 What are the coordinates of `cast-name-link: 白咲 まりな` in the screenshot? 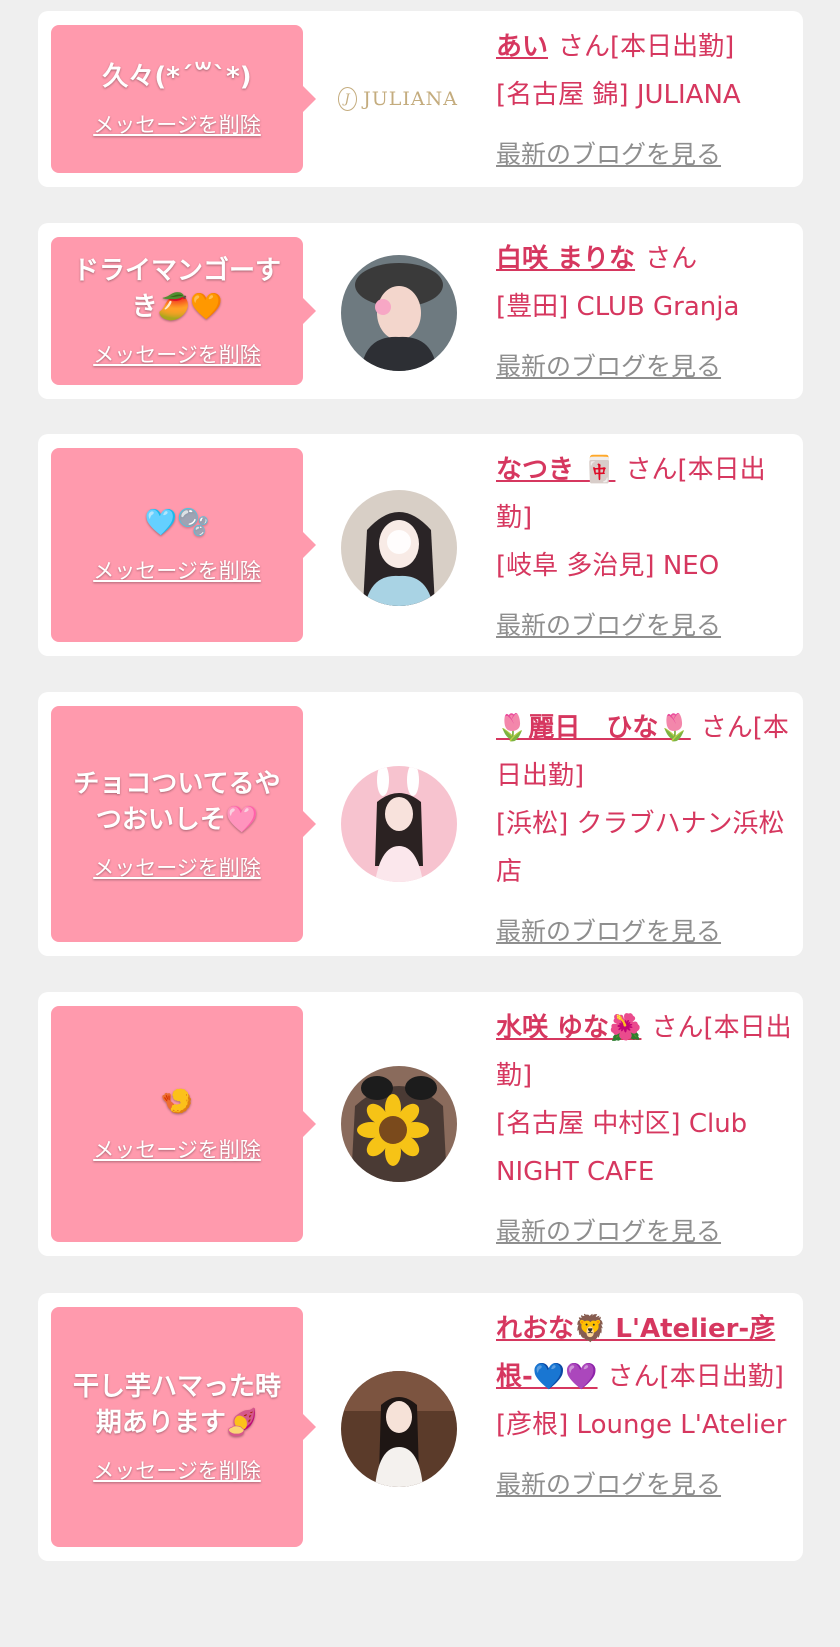 It's located at (565, 259).